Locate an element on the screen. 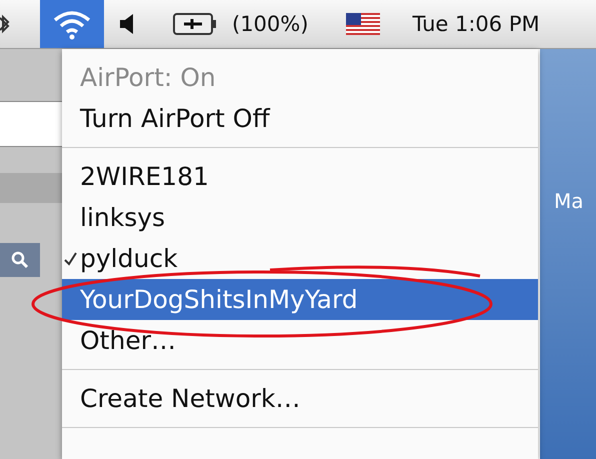 The image size is (596, 459). battery-percentage: (100%) is located at coordinates (270, 24).